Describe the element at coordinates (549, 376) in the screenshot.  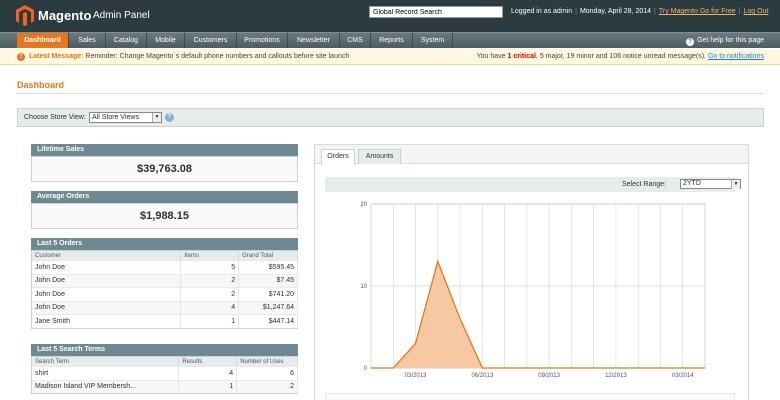
I see `x-tick-label: 09/2013` at that location.